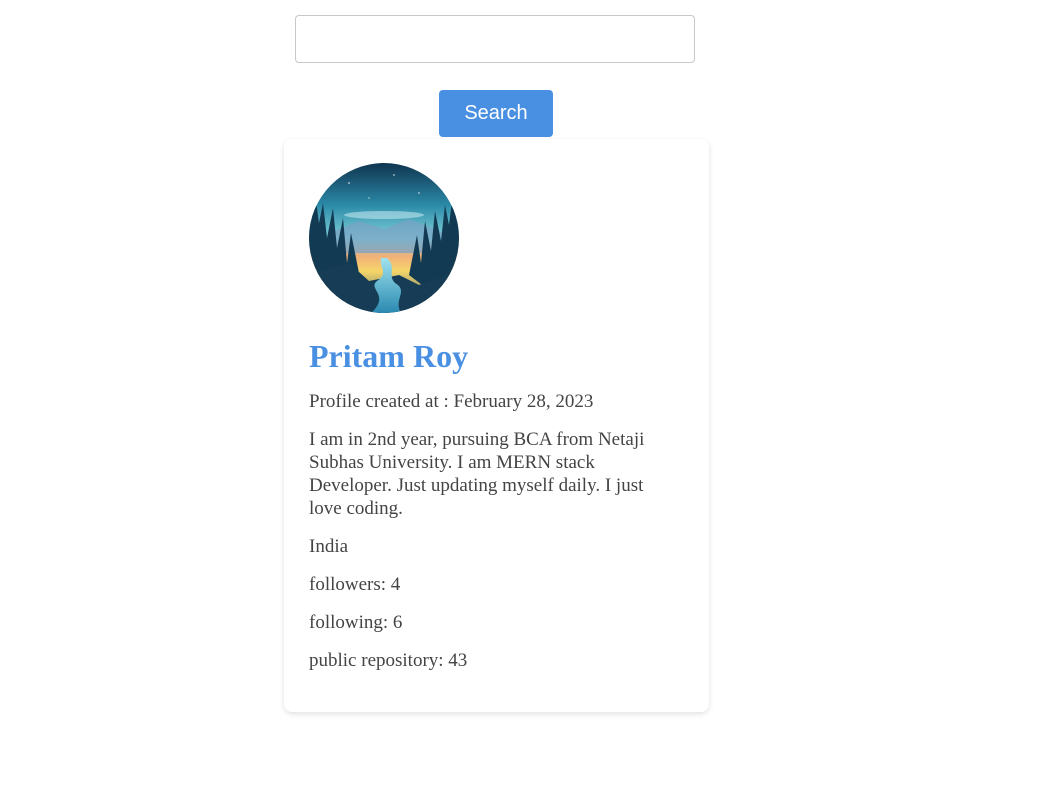 This screenshot has height=808, width=1047. What do you see at coordinates (388, 660) in the screenshot?
I see `public-repository-count: public repository: 43` at bounding box center [388, 660].